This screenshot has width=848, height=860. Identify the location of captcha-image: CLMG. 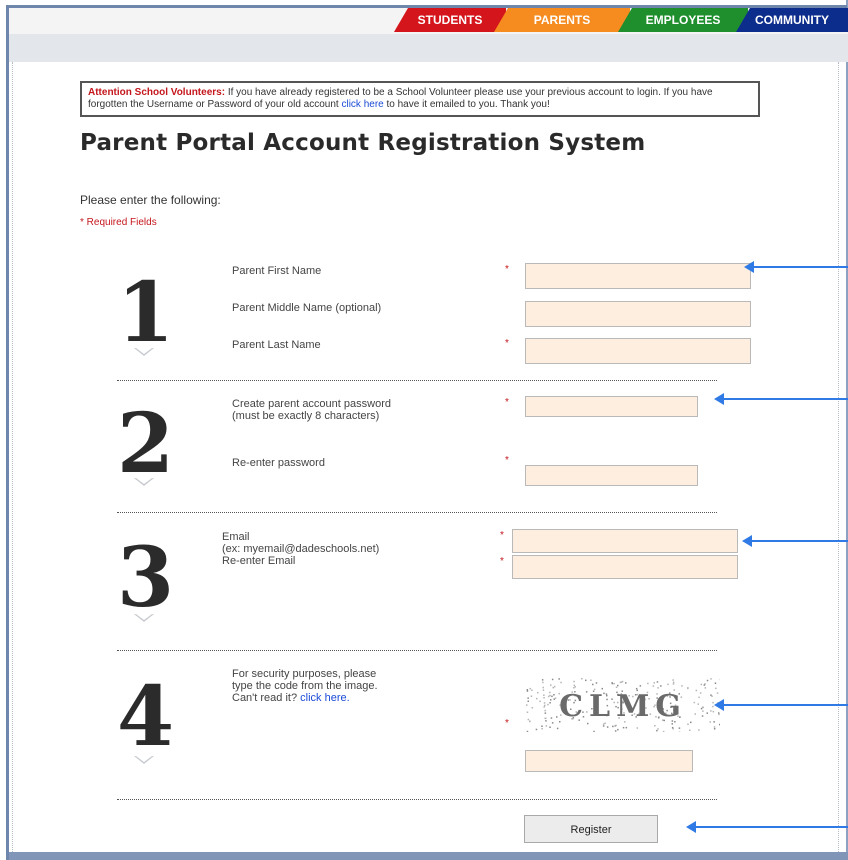
(623, 705).